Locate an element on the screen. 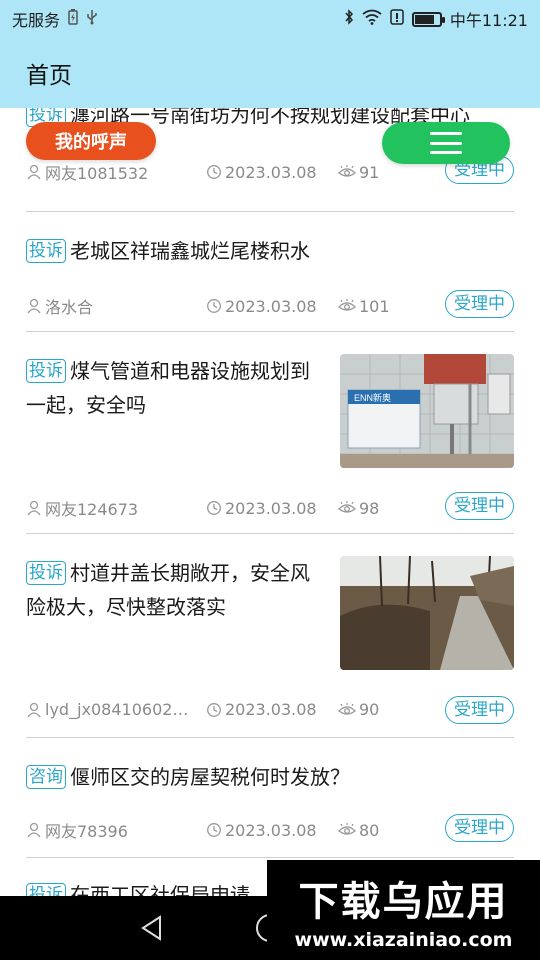 The width and height of the screenshot is (540, 960). village-road-photo is located at coordinates (427, 613).